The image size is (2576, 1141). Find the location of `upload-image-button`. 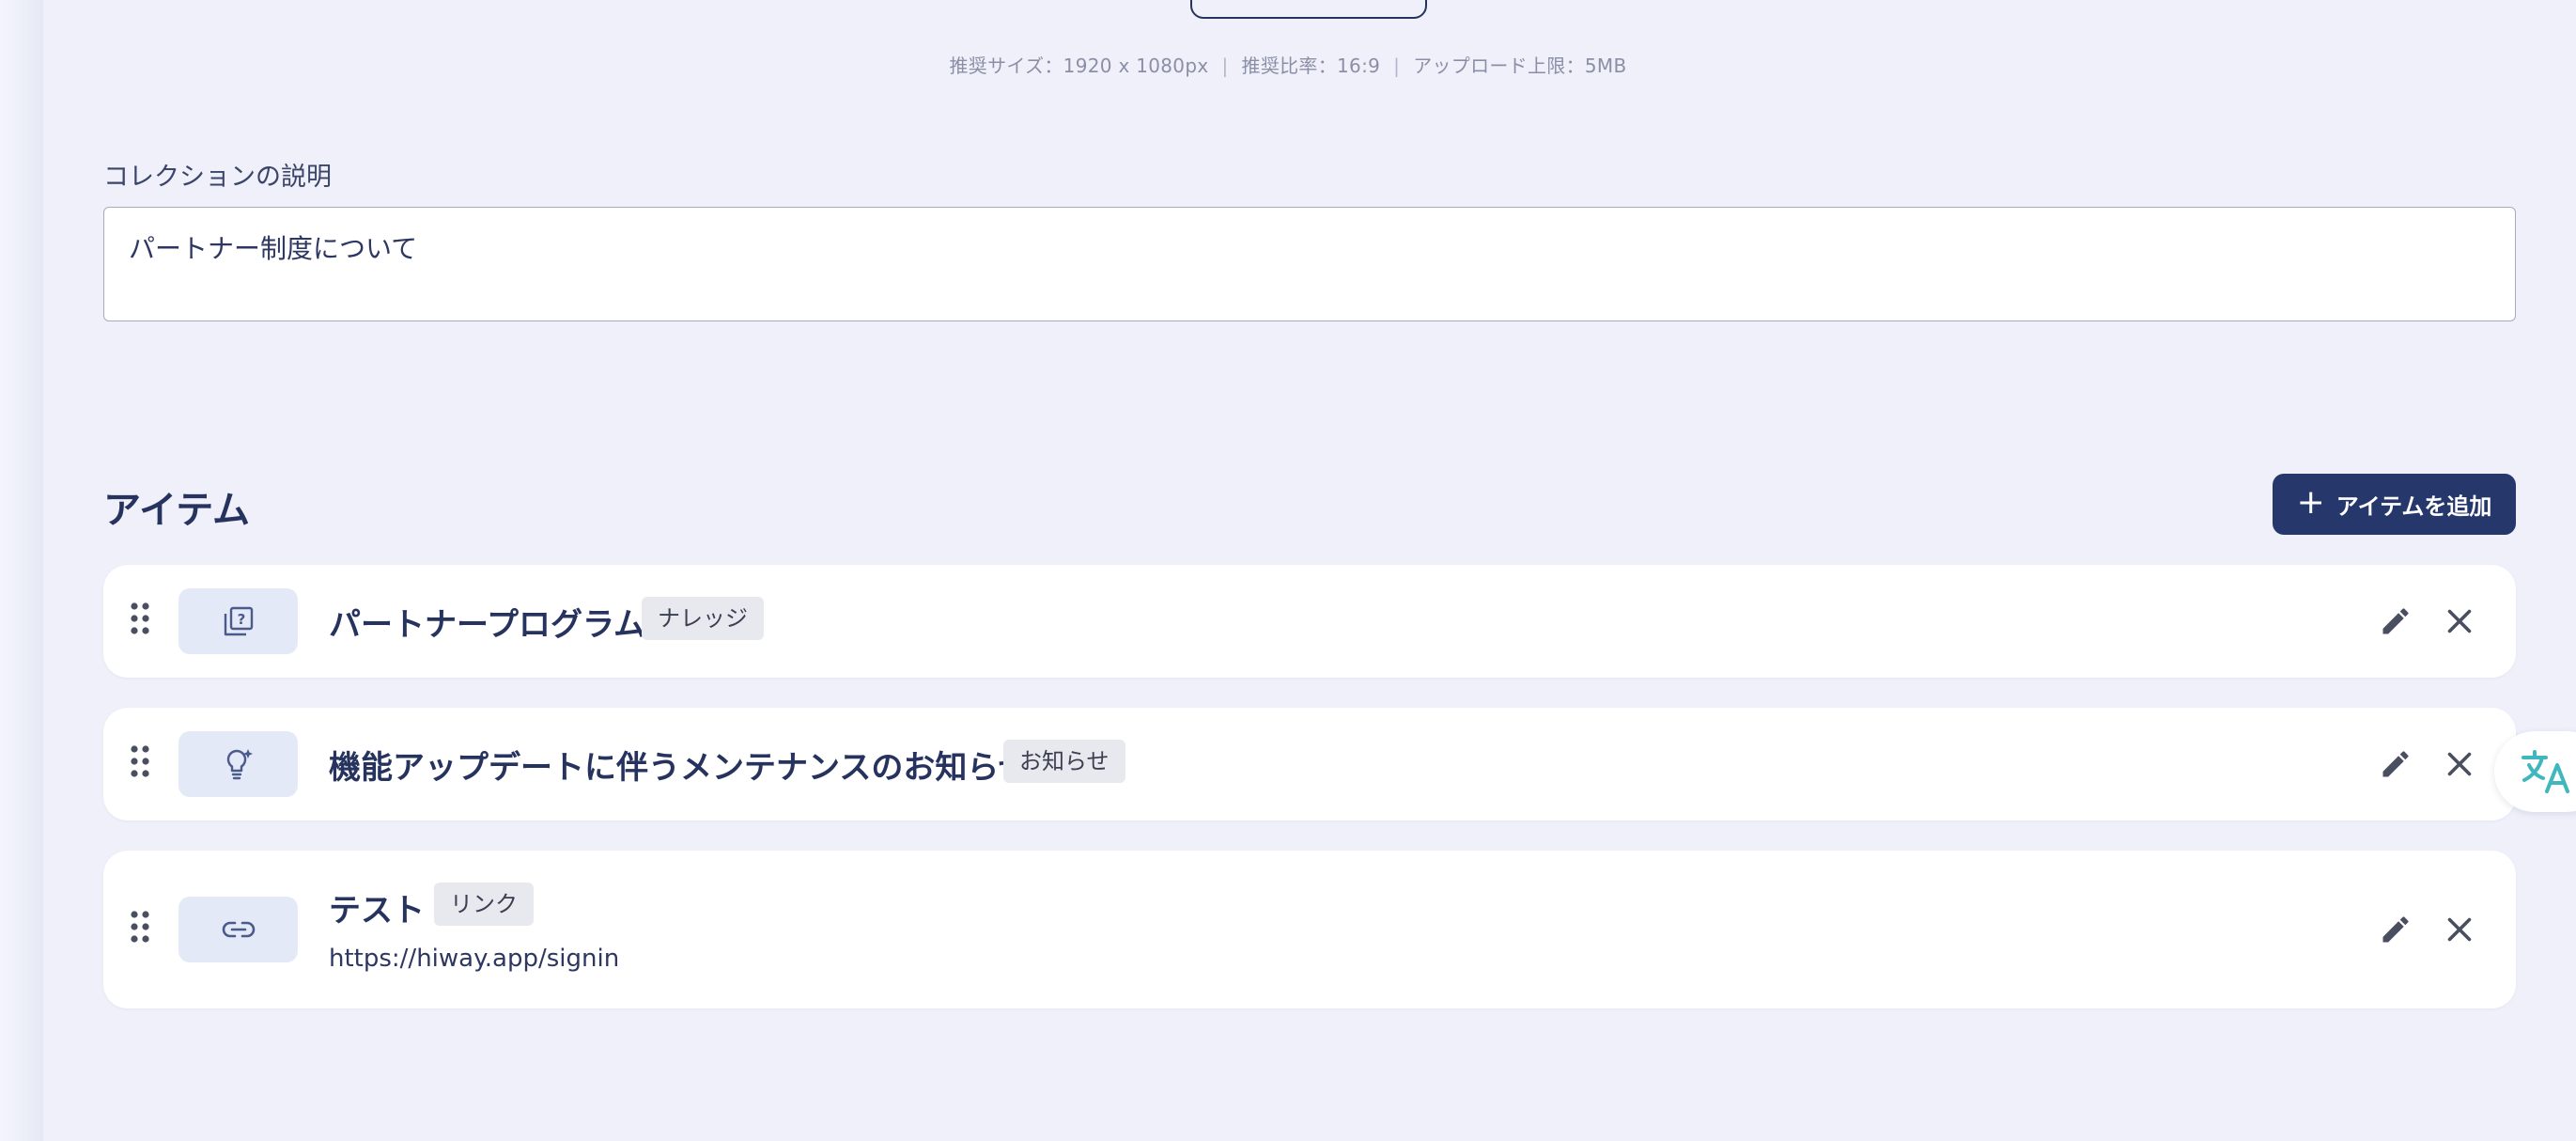

upload-image-button is located at coordinates (1309, 9).